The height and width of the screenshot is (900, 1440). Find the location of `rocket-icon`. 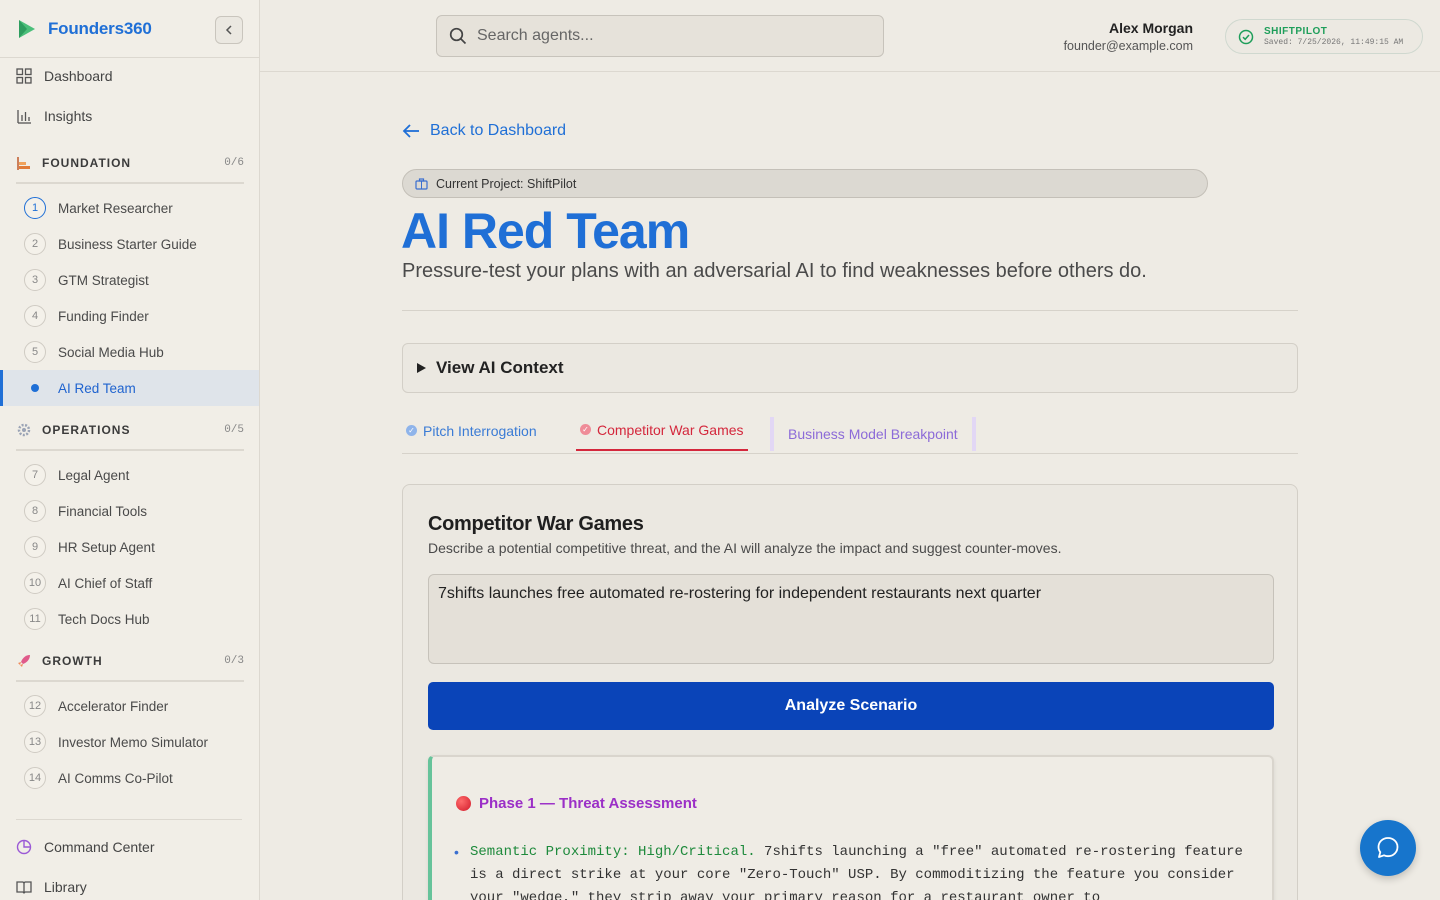

rocket-icon is located at coordinates (24, 661).